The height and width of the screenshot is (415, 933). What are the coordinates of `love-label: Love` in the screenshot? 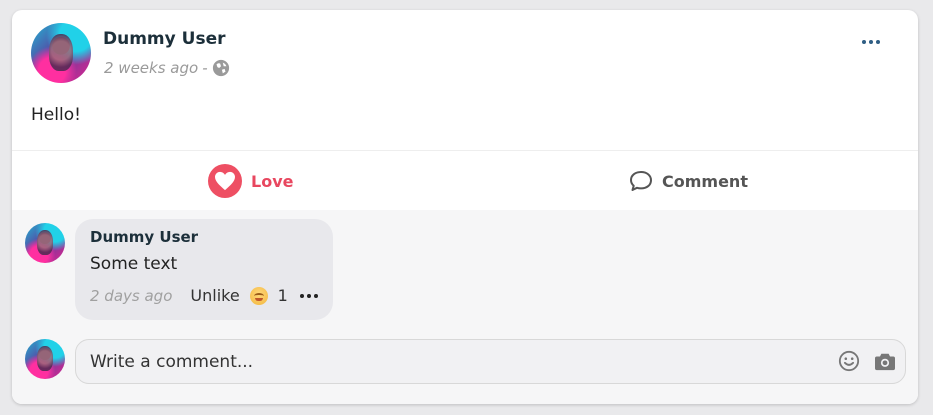 It's located at (272, 181).